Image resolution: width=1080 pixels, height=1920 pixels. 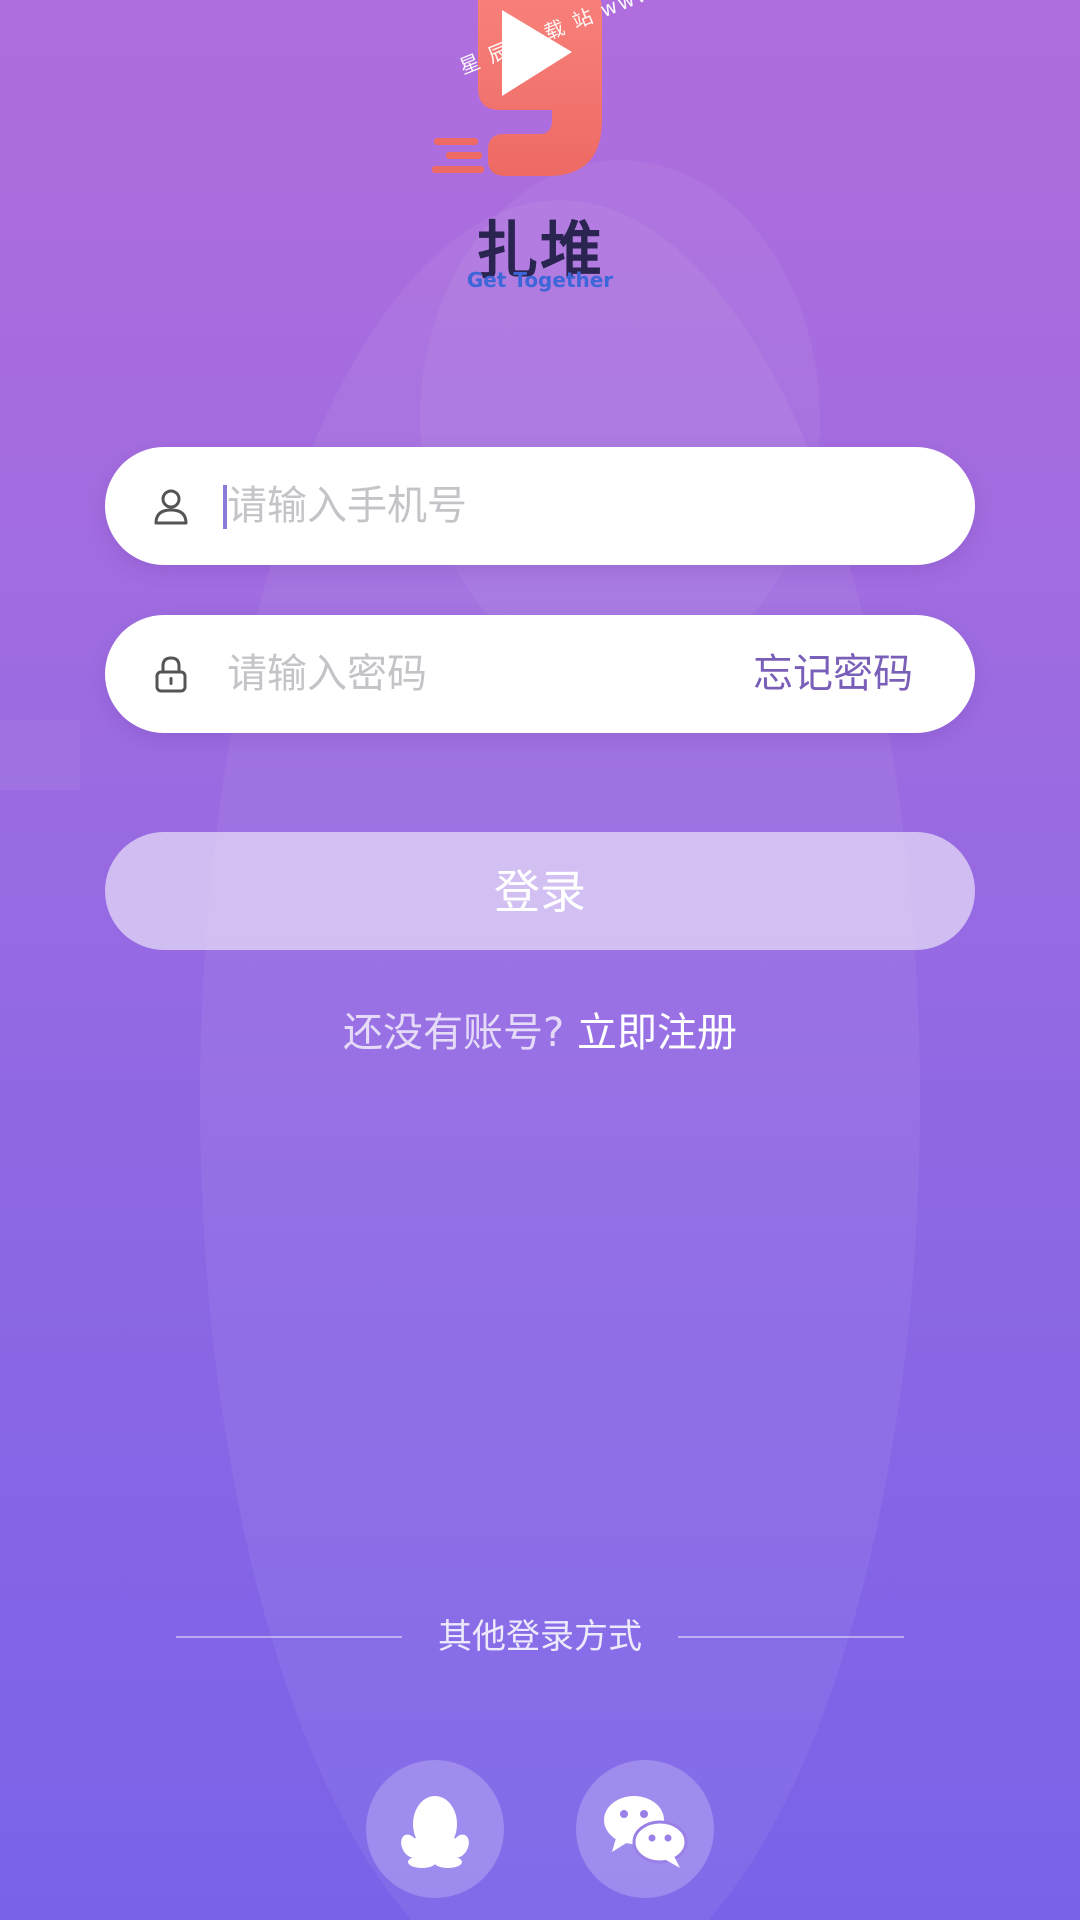 I want to click on password-field: 忘记密码, so click(x=540, y=674).